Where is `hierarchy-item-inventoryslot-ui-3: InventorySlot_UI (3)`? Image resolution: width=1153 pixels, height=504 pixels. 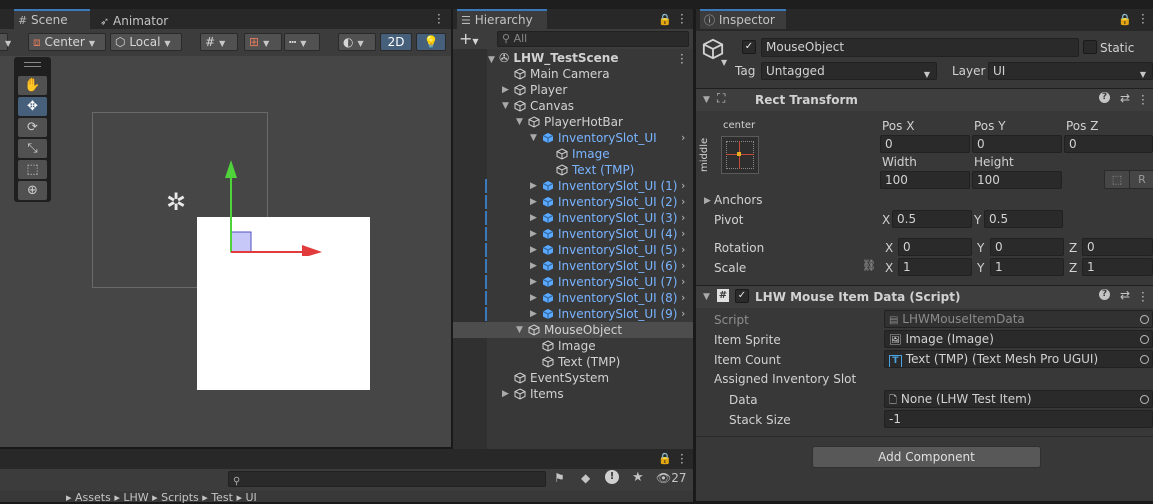 hierarchy-item-inventoryslot-ui-3: InventorySlot_UI (3) is located at coordinates (609, 218).